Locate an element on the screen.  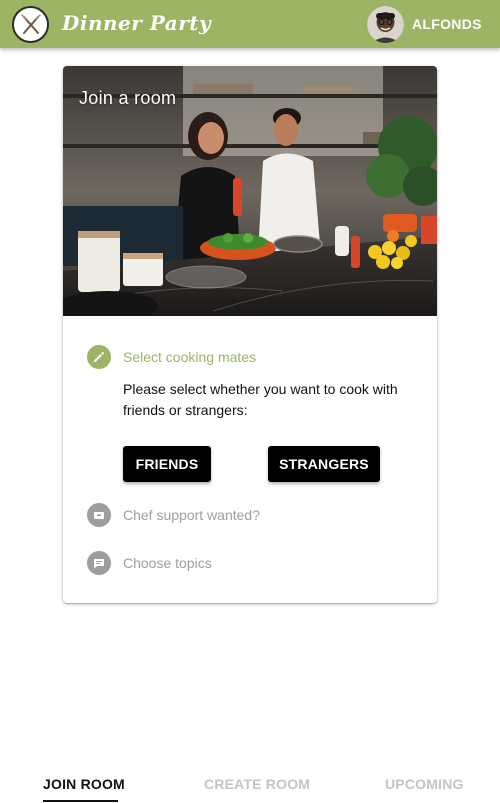
friends-button: FRIENDS is located at coordinates (167, 464).